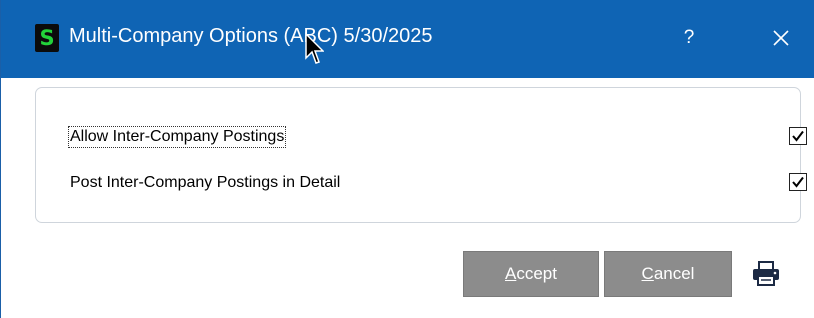  I want to click on printer-icon, so click(766, 273).